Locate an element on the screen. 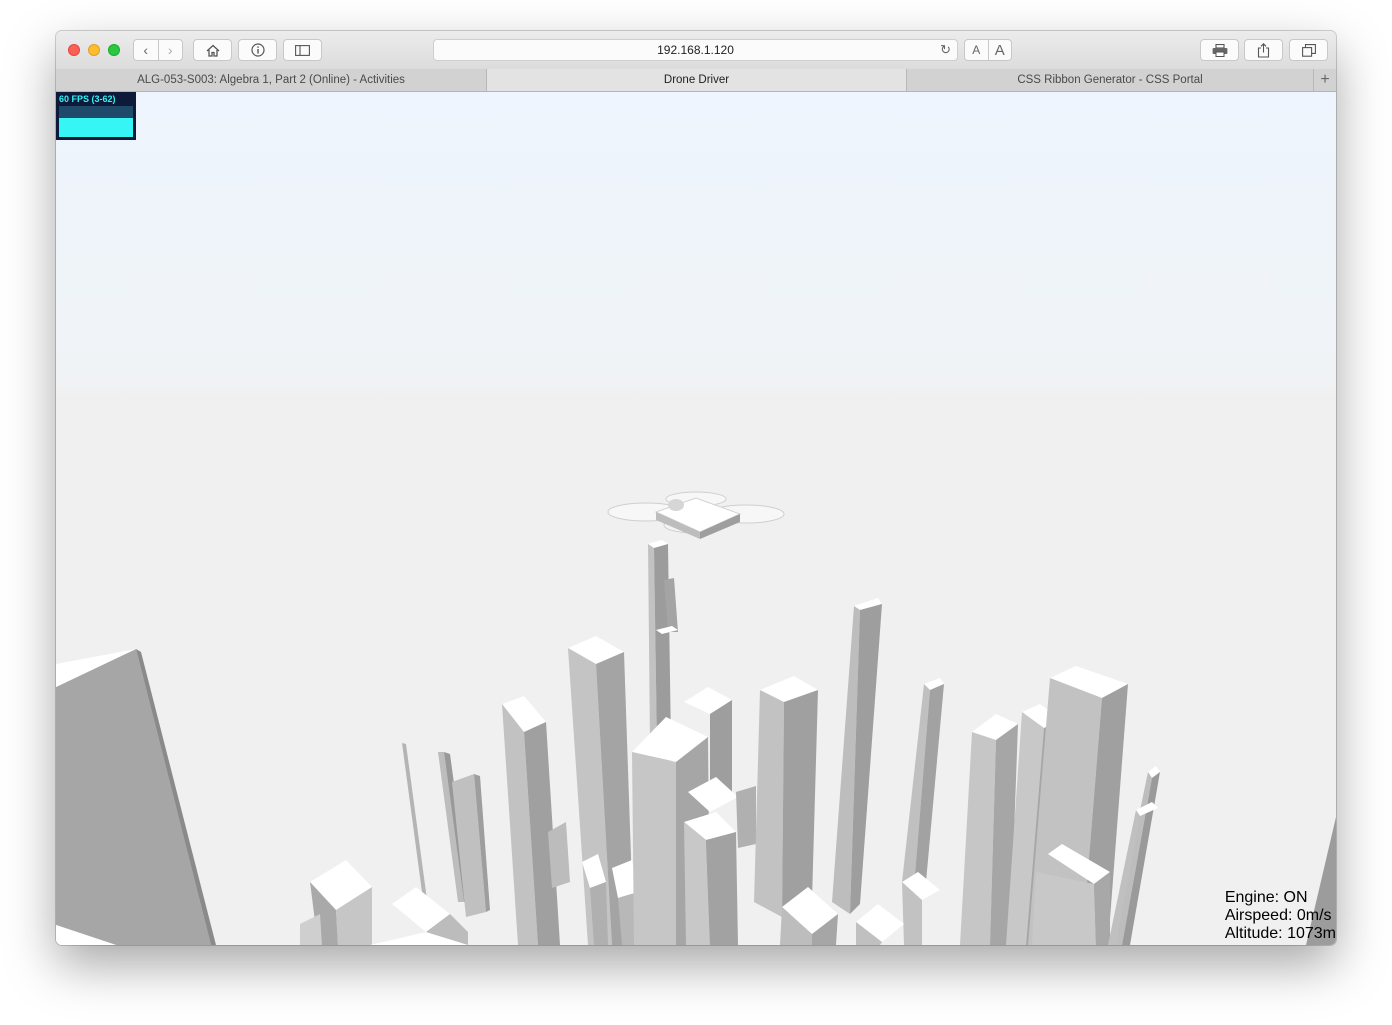 The image size is (1392, 1025). font-smaller-button: A is located at coordinates (976, 50).